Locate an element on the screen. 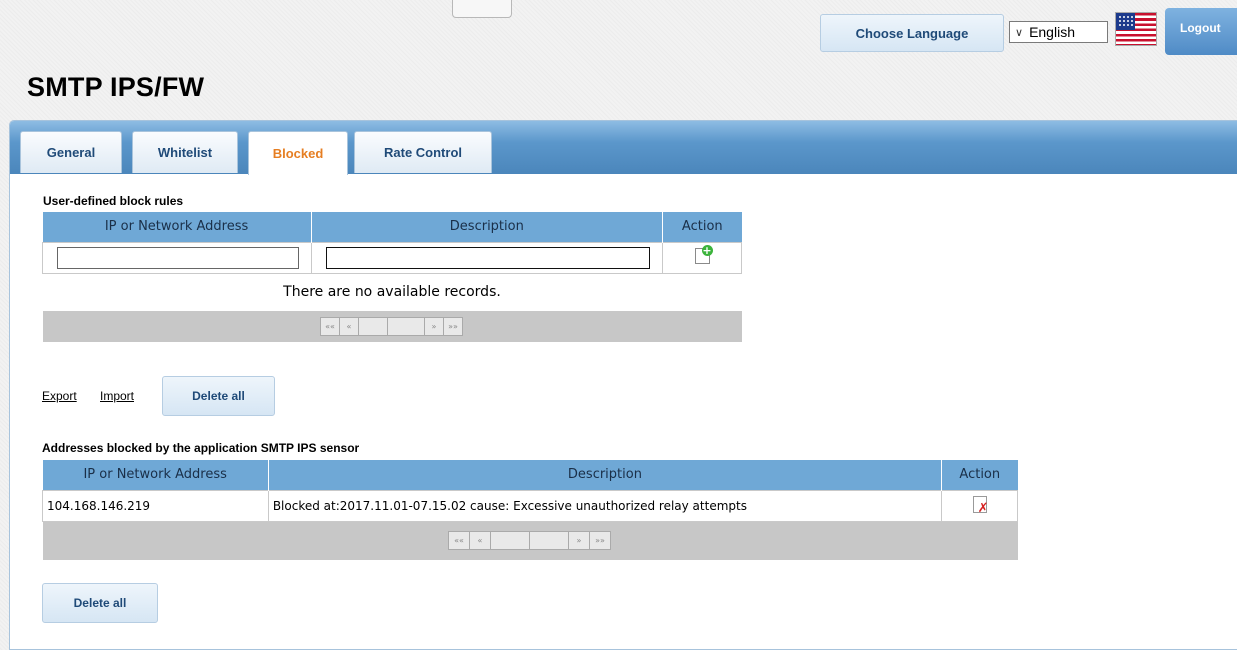 The width and height of the screenshot is (1237, 650). empty-records-message: There are no available records. is located at coordinates (392, 292).